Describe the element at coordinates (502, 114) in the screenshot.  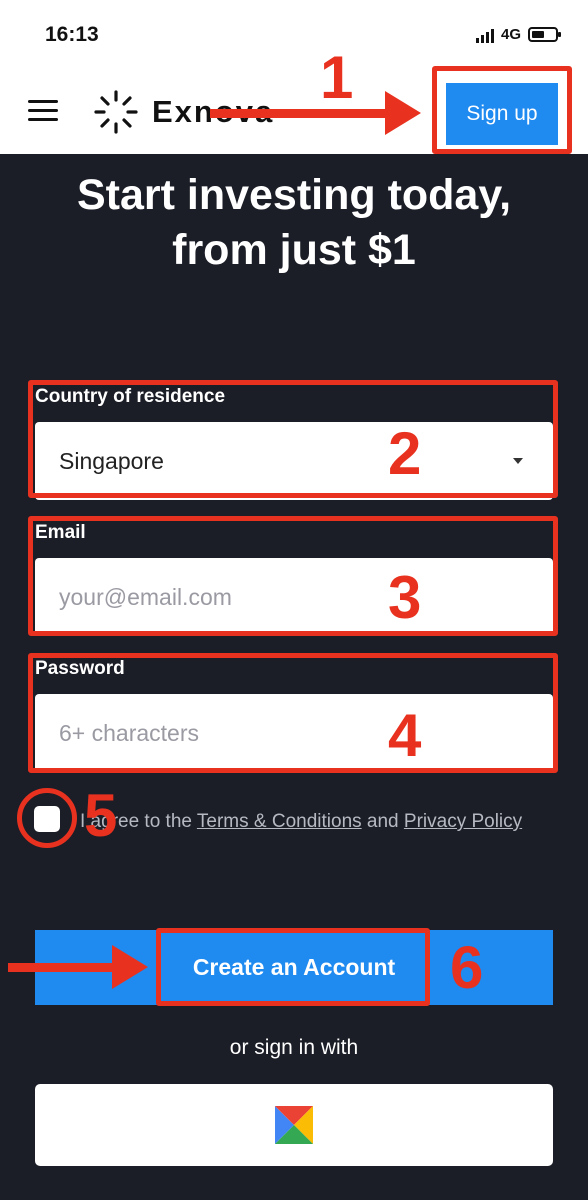
I see `sign-up-button: Sign up` at that location.